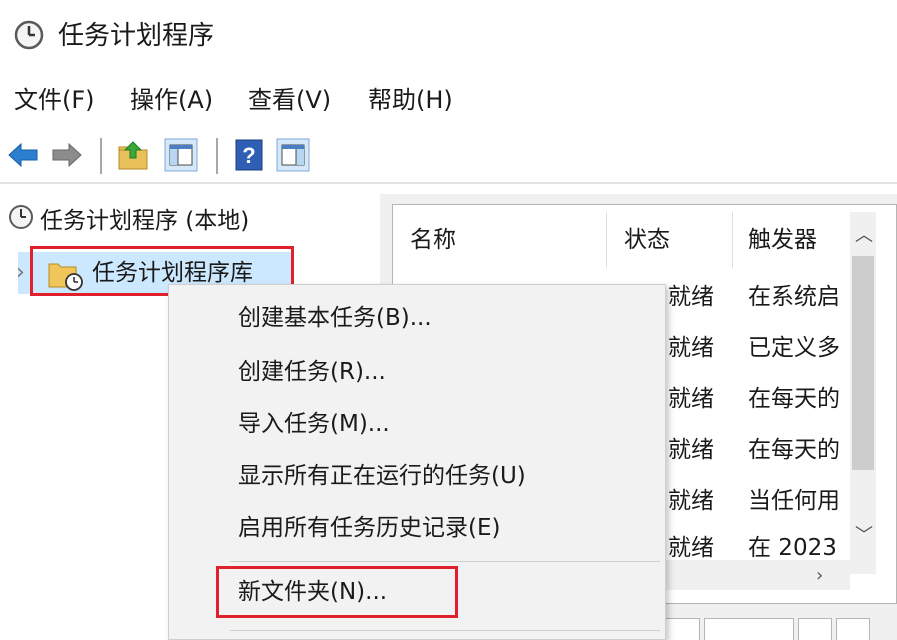 This screenshot has width=897, height=640. What do you see at coordinates (382, 476) in the screenshot?
I see `menu-item-display-running-tasks: 显示所有正在运行的任务(U)` at bounding box center [382, 476].